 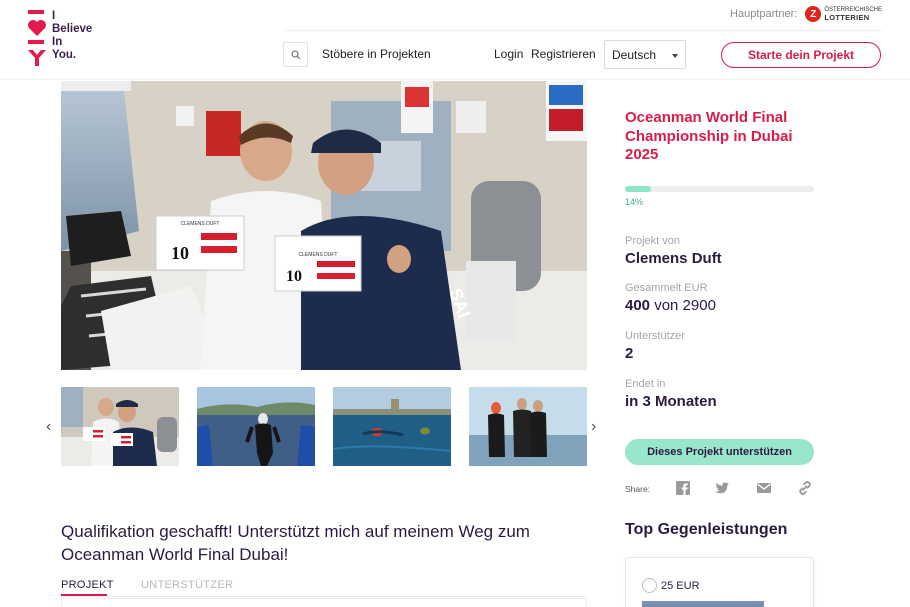 I want to click on facebook-icon, so click(x=683, y=488).